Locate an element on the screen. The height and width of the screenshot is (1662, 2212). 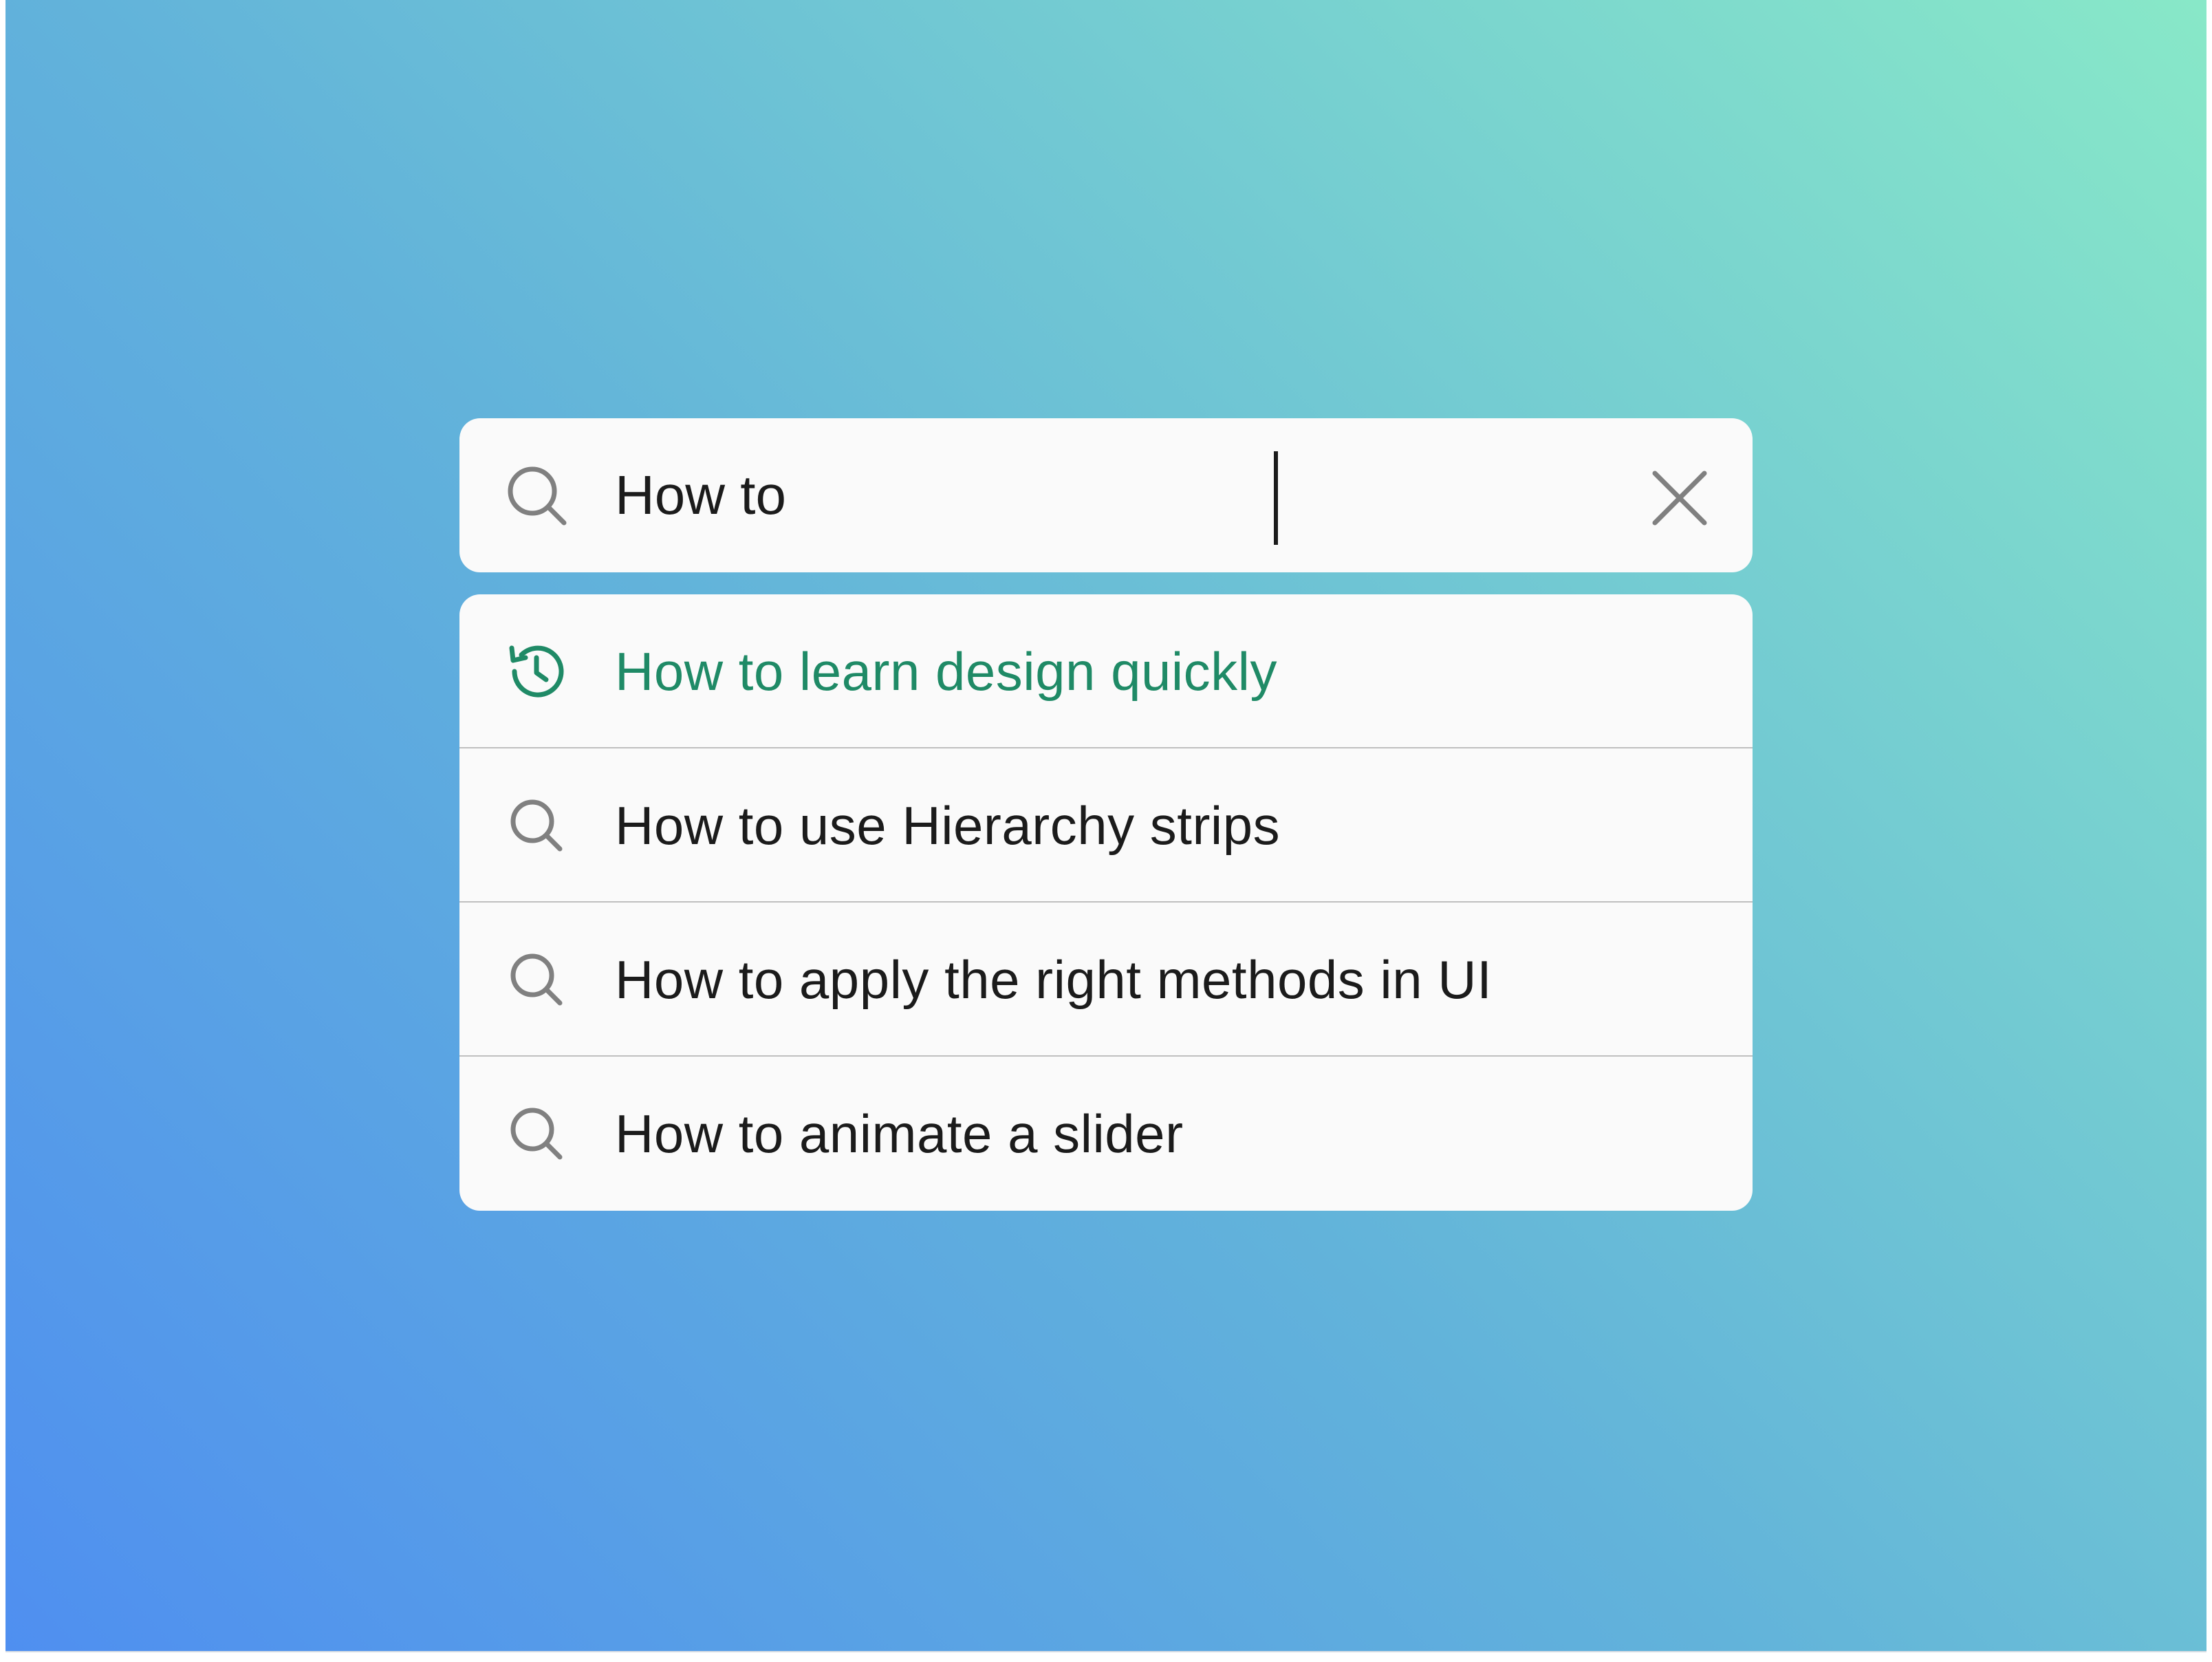
close-icon is located at coordinates (1680, 498).